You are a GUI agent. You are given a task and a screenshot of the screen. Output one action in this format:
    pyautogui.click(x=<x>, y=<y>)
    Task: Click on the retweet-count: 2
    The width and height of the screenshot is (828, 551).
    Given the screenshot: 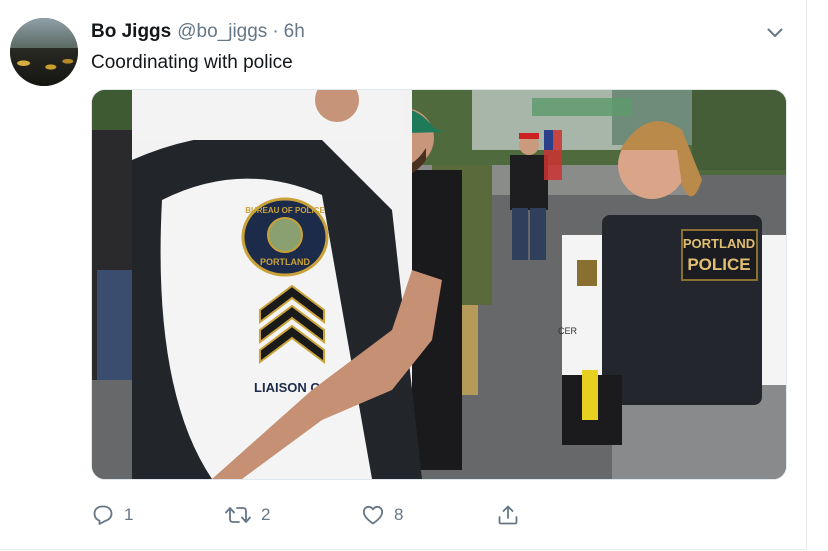 What is the action you would take?
    pyautogui.click(x=266, y=514)
    